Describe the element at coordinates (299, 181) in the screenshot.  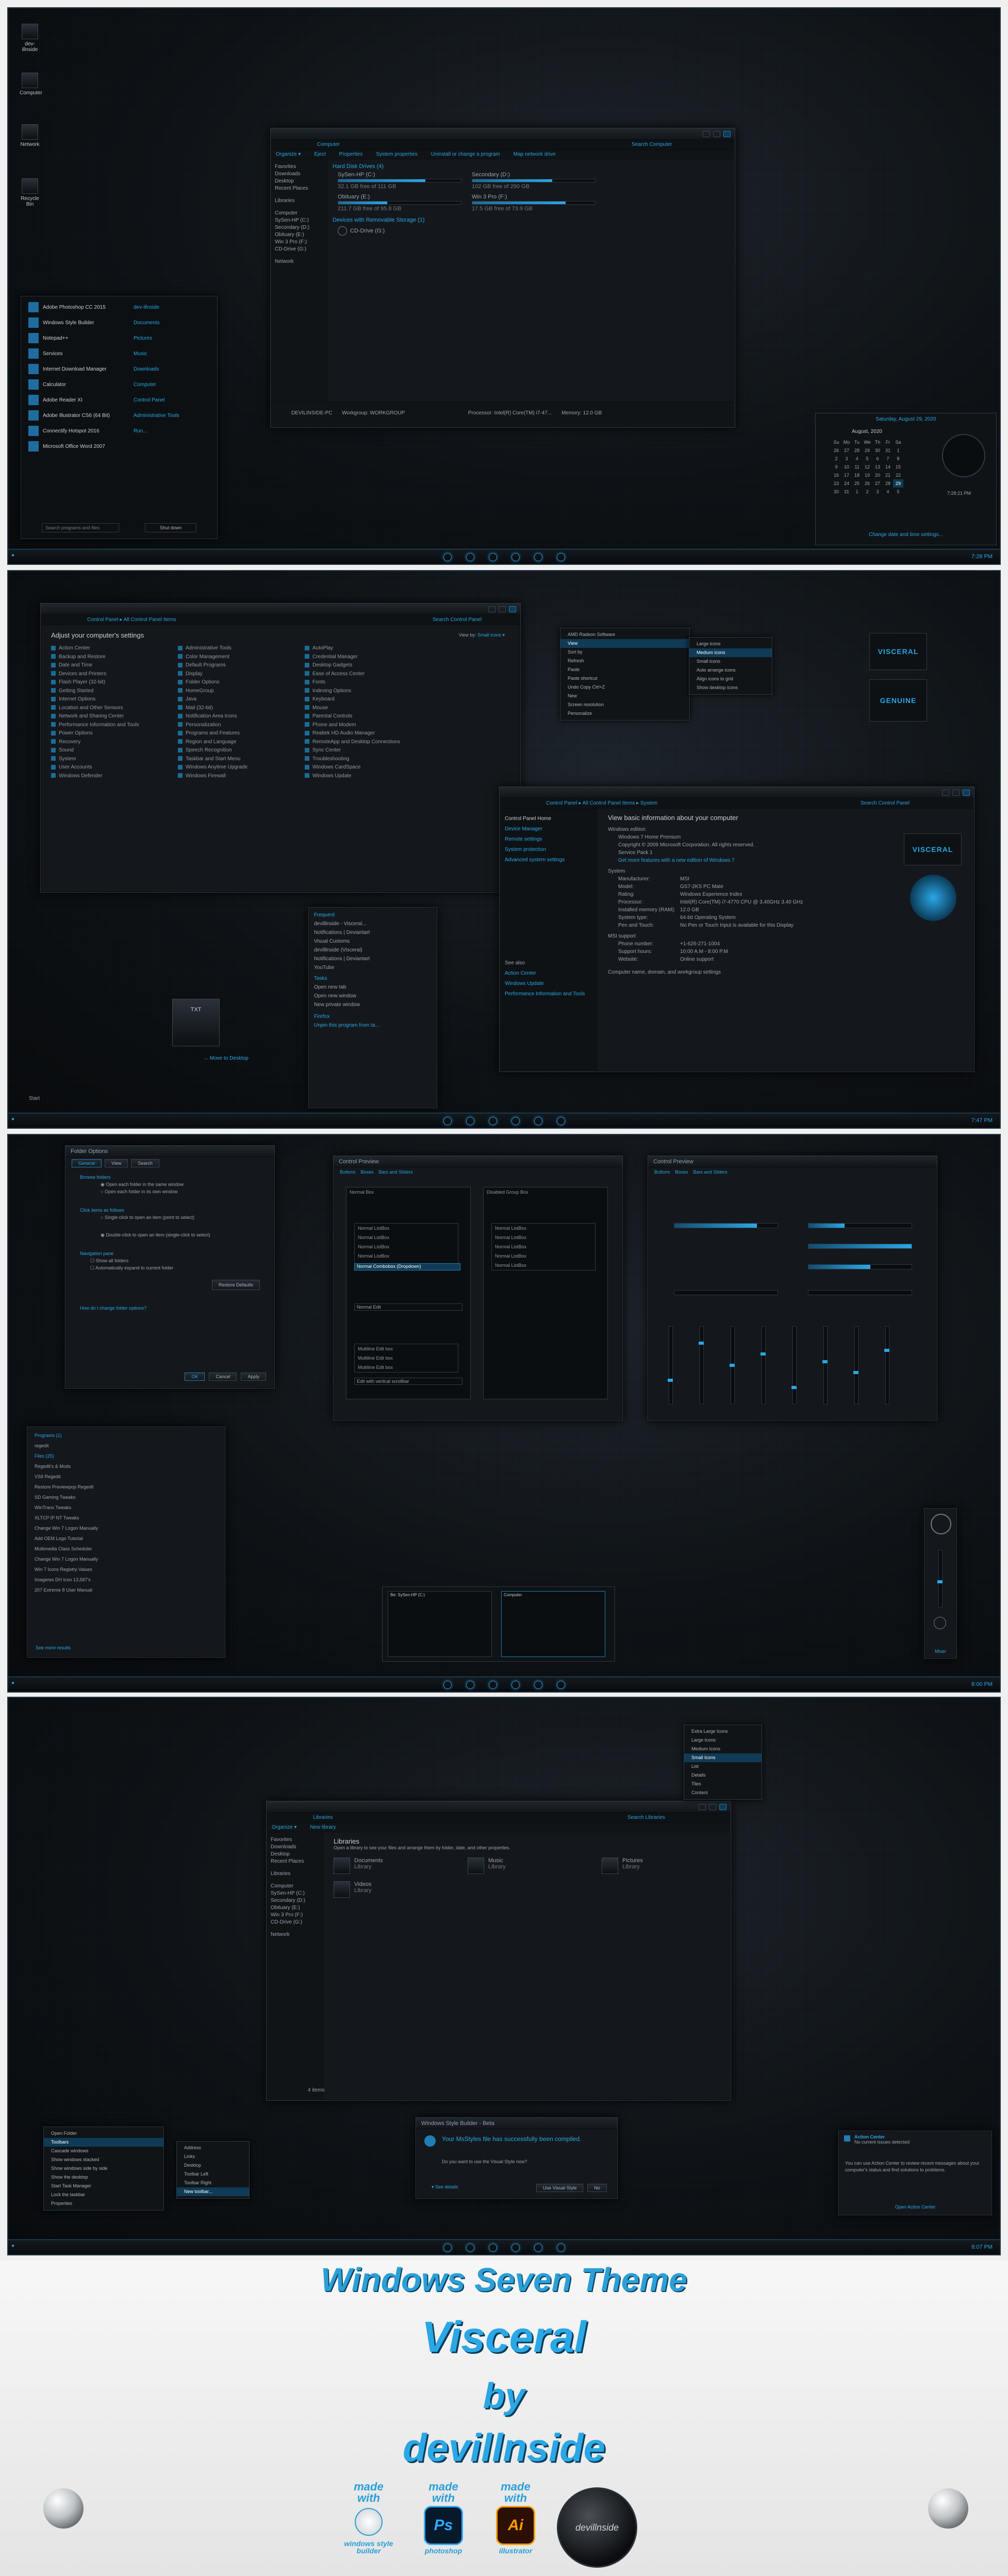
I see `nav-item: Desktop` at that location.